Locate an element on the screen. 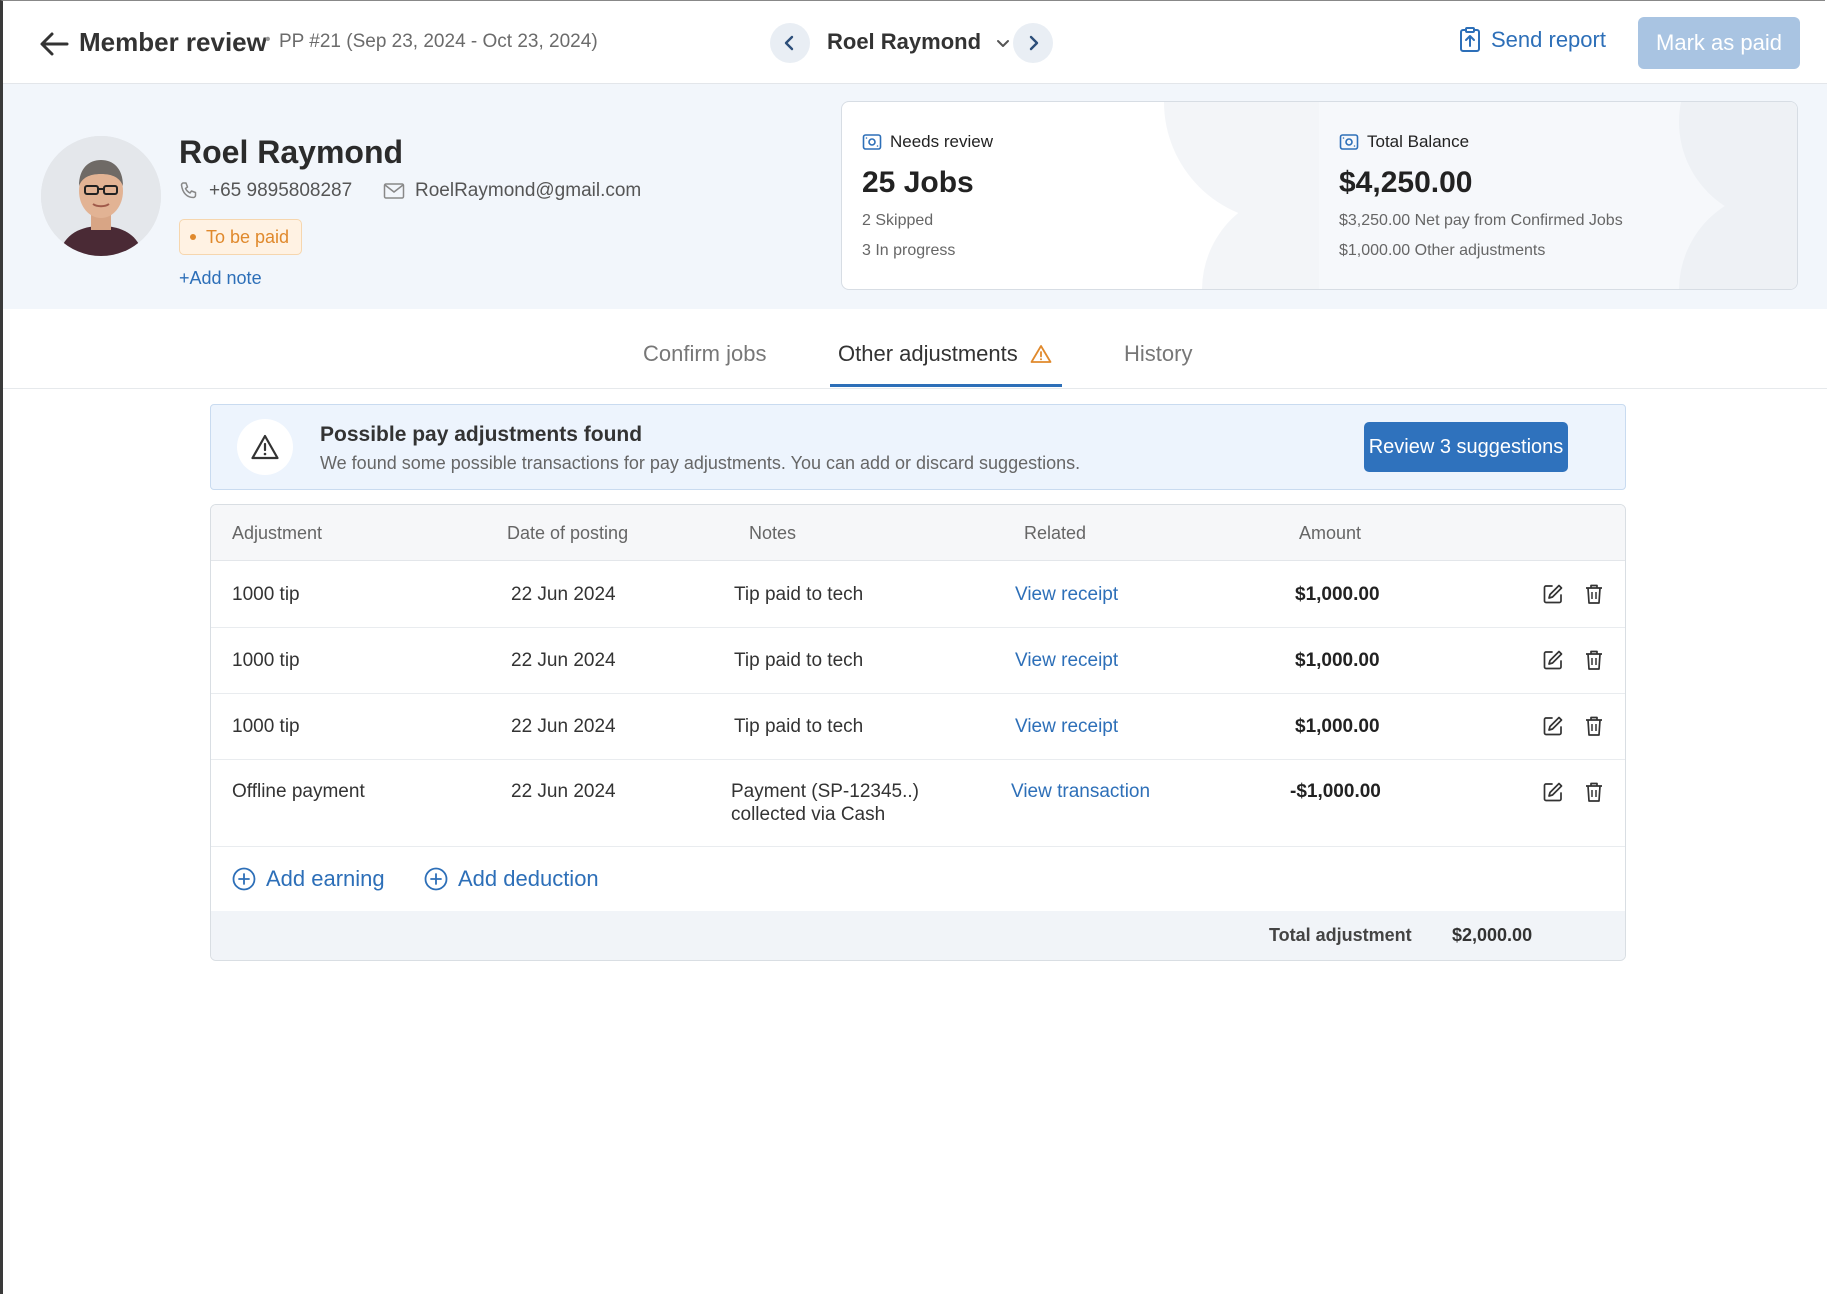  phone-icon is located at coordinates (188, 190).